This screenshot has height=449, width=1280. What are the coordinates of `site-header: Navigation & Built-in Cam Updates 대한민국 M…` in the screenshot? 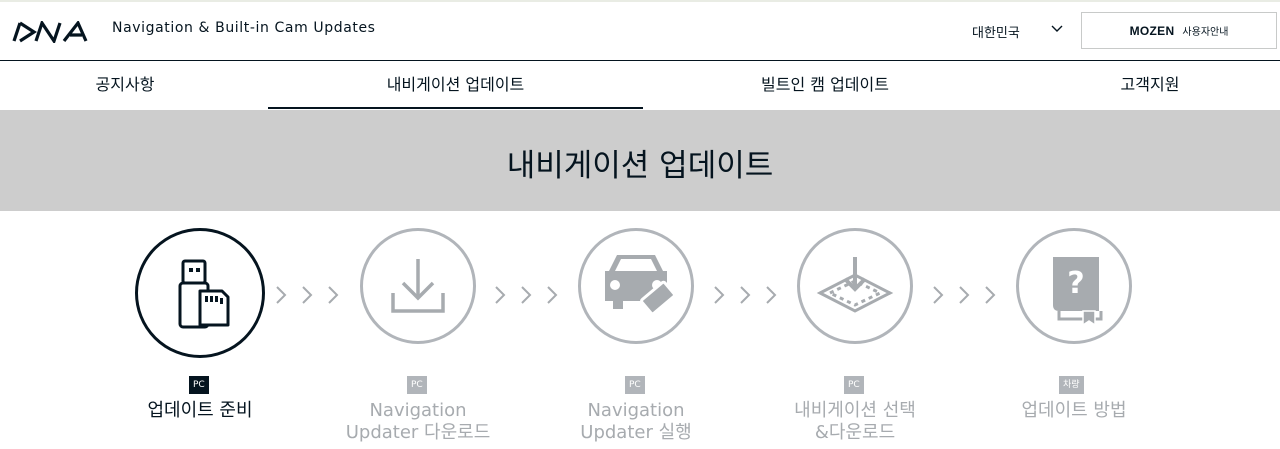 It's located at (640, 31).